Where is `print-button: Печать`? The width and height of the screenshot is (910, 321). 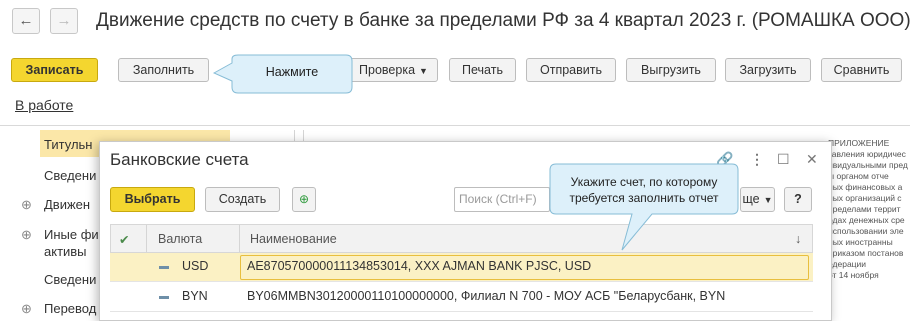 print-button: Печать is located at coordinates (482, 70).